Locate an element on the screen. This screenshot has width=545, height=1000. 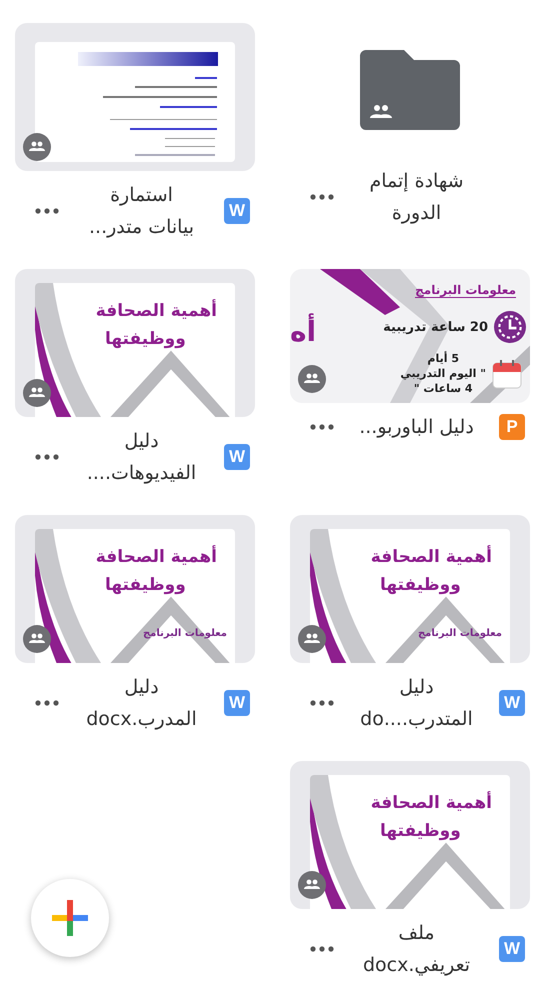
file-name: ملف تعريفي.docx is located at coordinates (416, 949).